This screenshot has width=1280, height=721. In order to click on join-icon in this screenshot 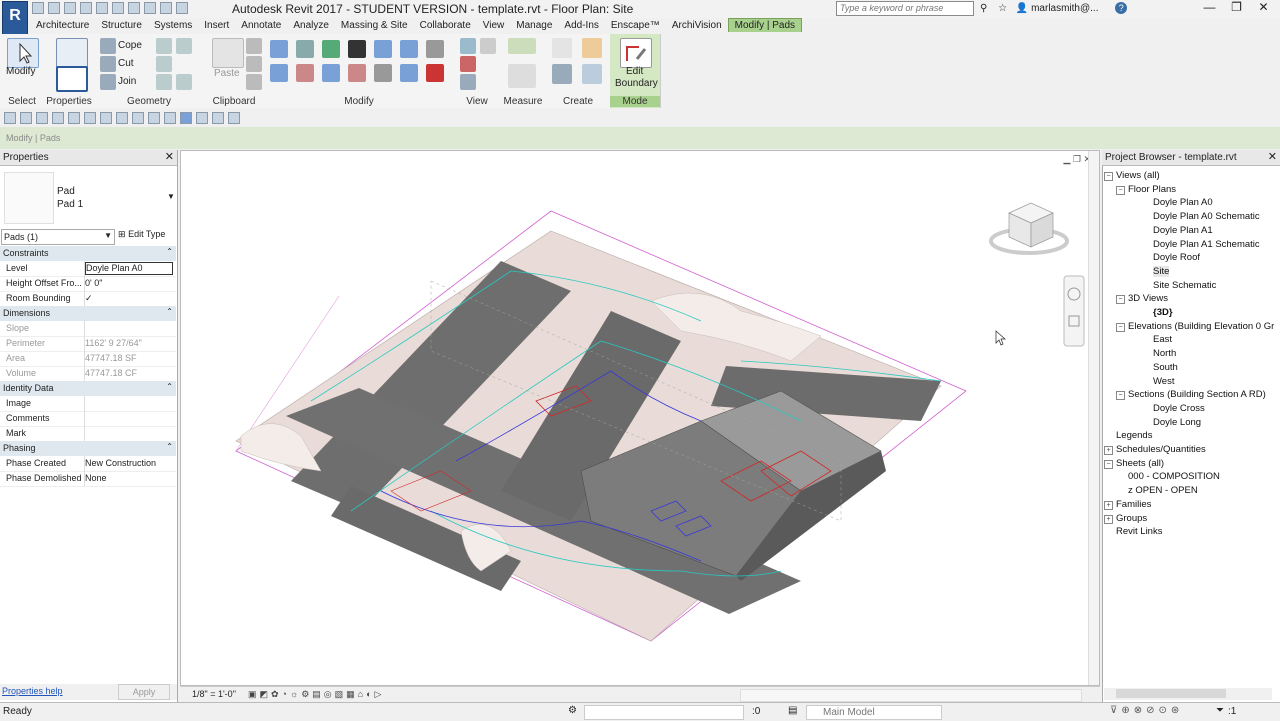, I will do `click(108, 82)`.